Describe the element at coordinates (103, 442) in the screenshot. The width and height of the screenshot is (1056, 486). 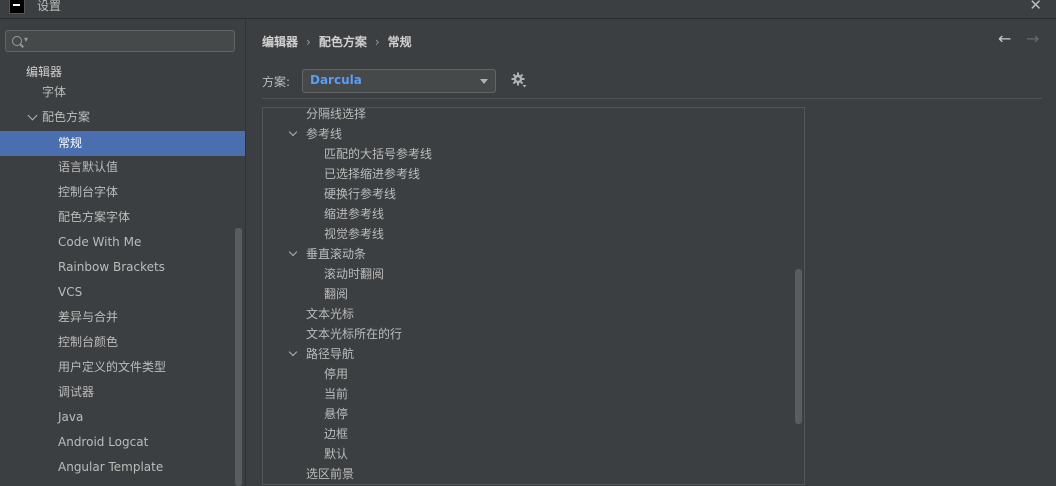
I see `sidebar-item-label: Android Logcat` at that location.